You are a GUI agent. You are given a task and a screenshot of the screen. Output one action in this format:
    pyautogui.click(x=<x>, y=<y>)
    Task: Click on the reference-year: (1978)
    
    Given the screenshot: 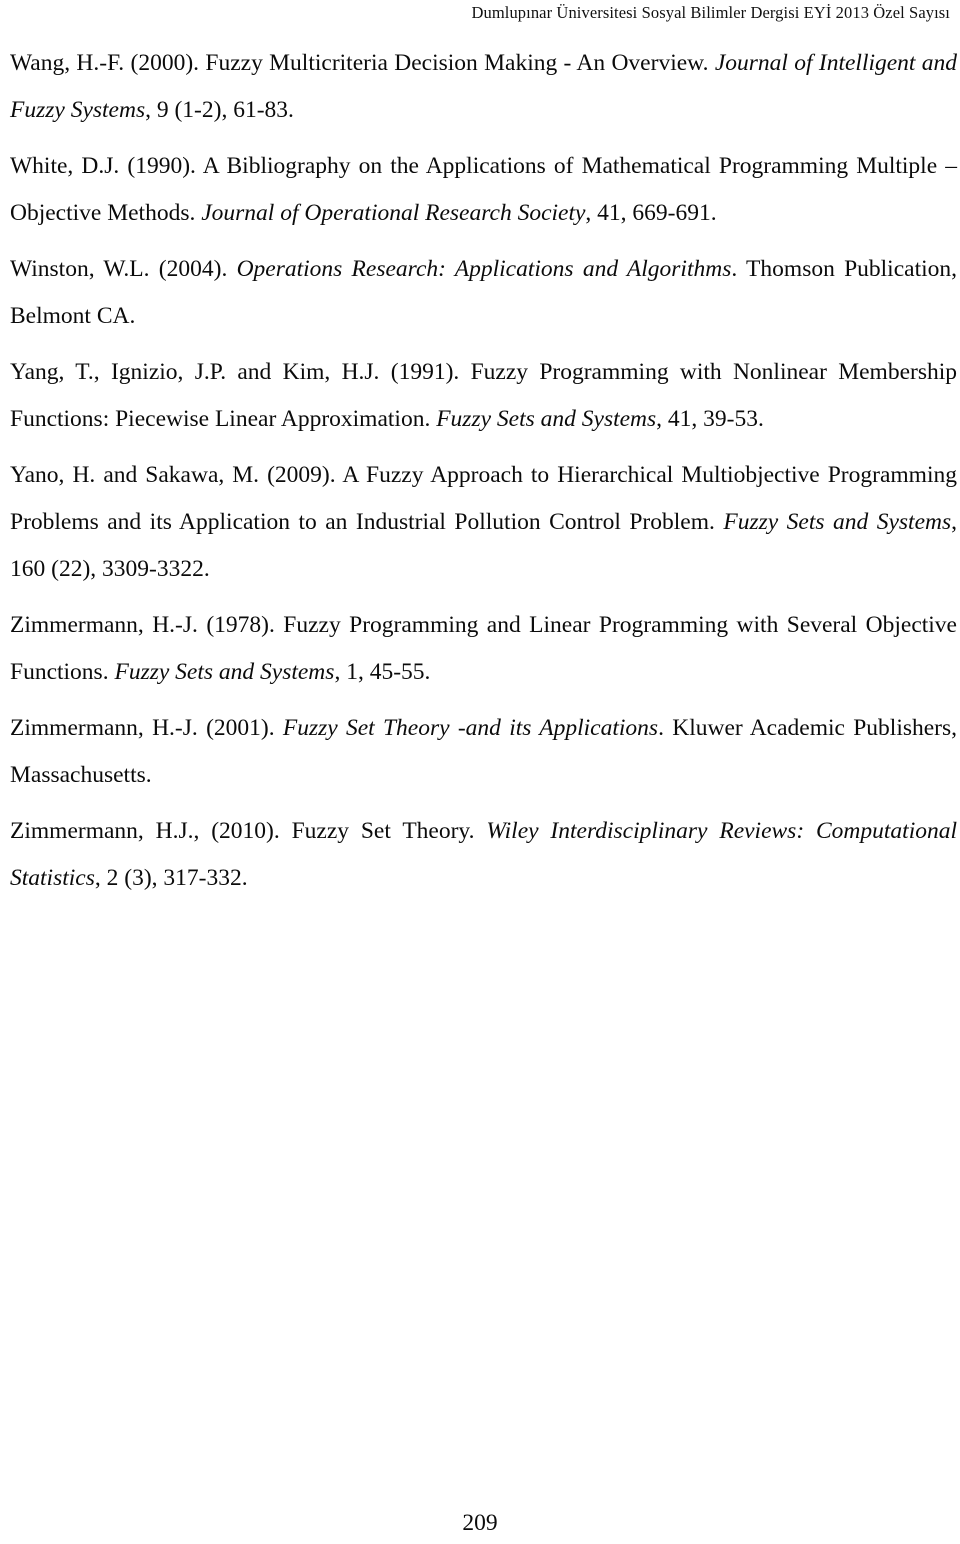 What is the action you would take?
    pyautogui.click(x=237, y=625)
    